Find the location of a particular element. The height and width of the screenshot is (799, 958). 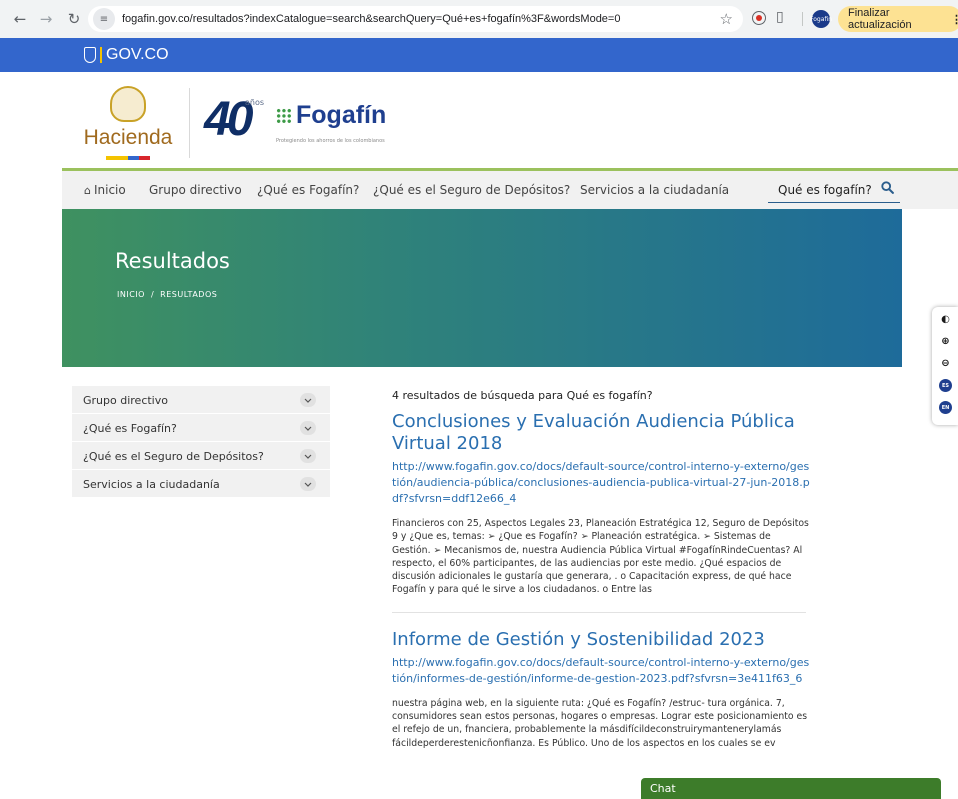

colombia-flag-stripe is located at coordinates (128, 158).